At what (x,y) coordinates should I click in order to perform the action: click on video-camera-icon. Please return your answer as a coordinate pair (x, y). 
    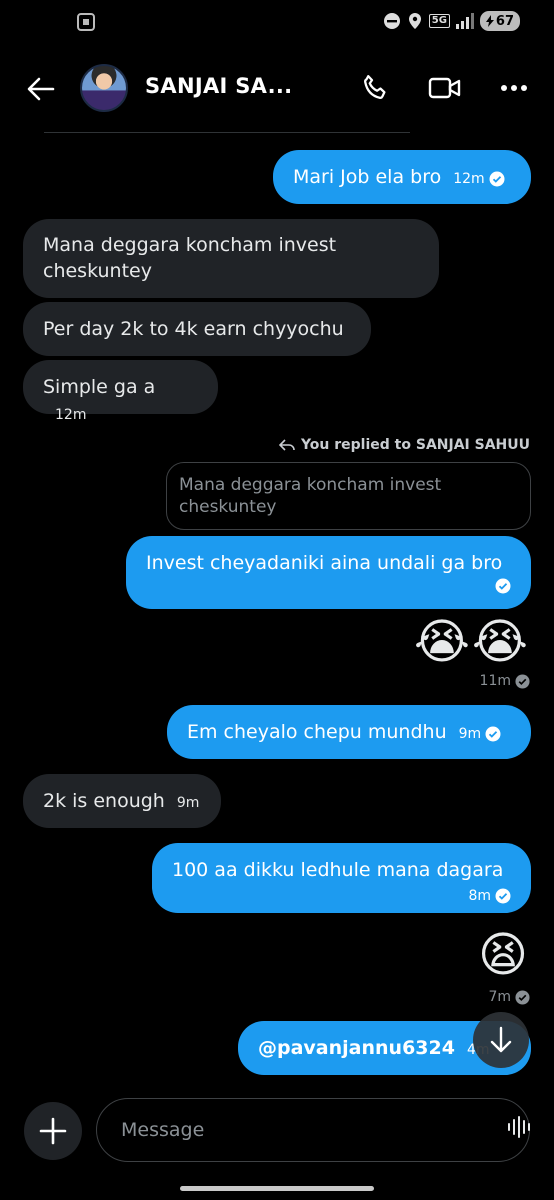
    Looking at the image, I should click on (444, 88).